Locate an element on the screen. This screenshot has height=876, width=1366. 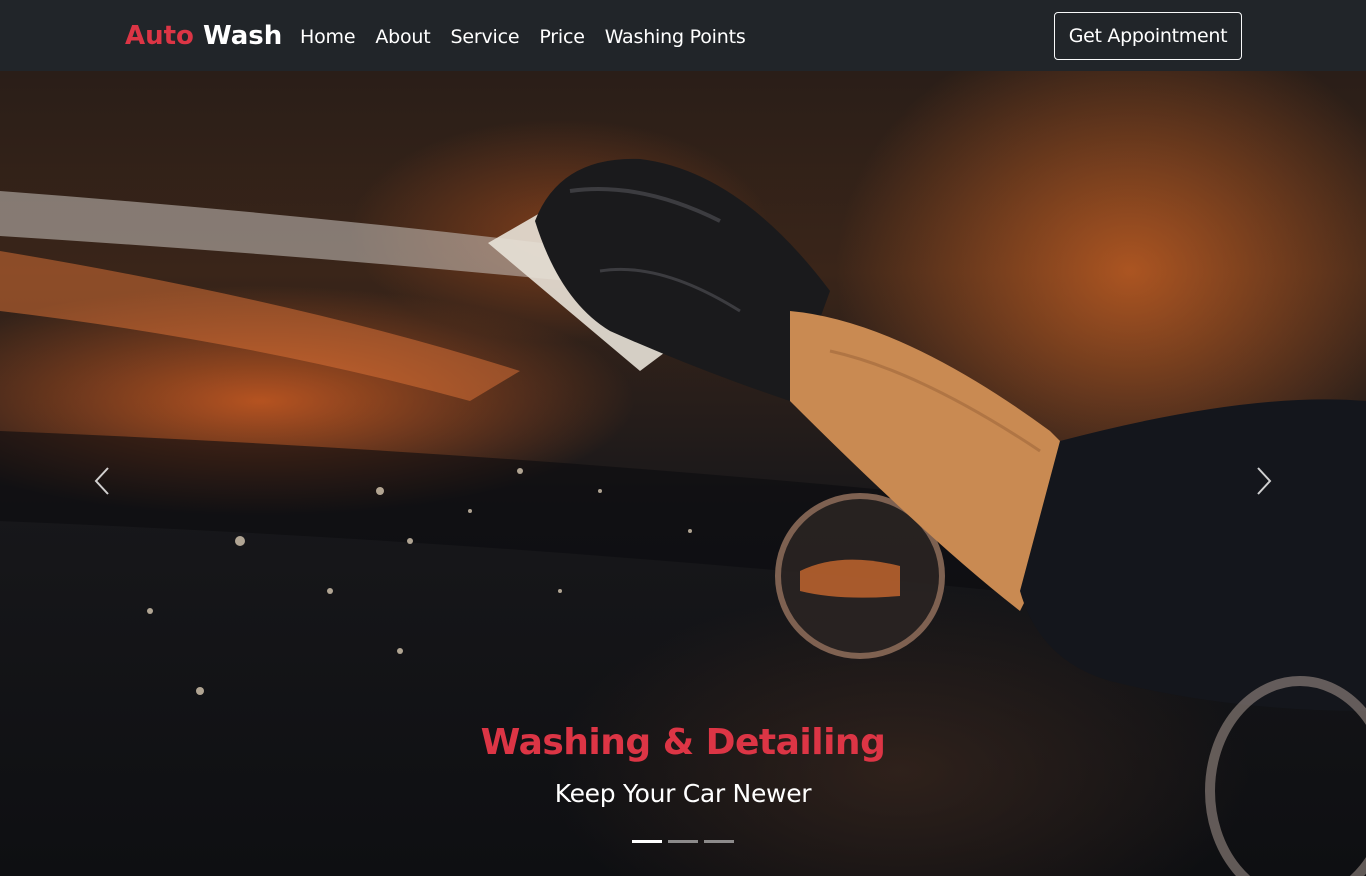
slide-title: Washing & Detailing is located at coordinates (683, 742).